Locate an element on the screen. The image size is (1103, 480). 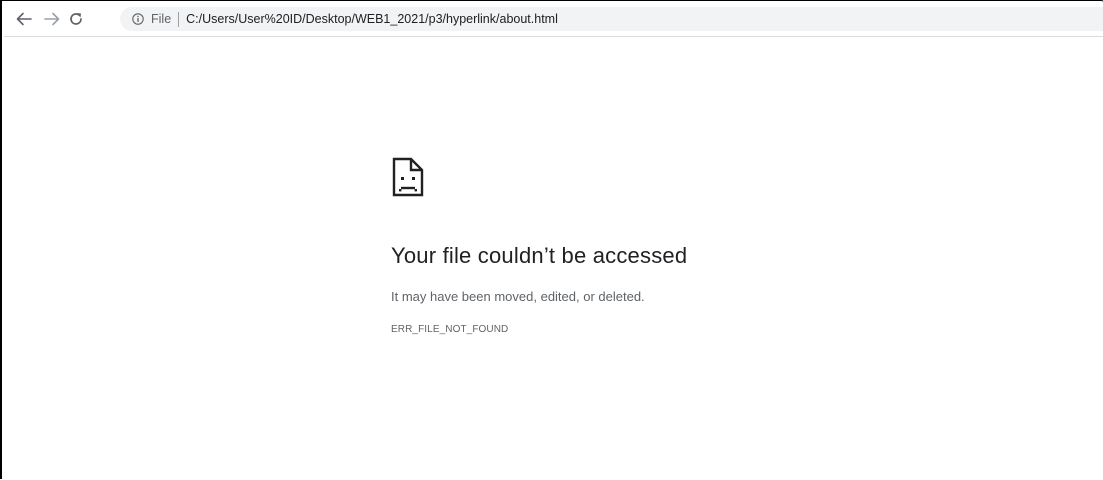
error-code: ERR_FILE_NOT_FOUND is located at coordinates (450, 329).